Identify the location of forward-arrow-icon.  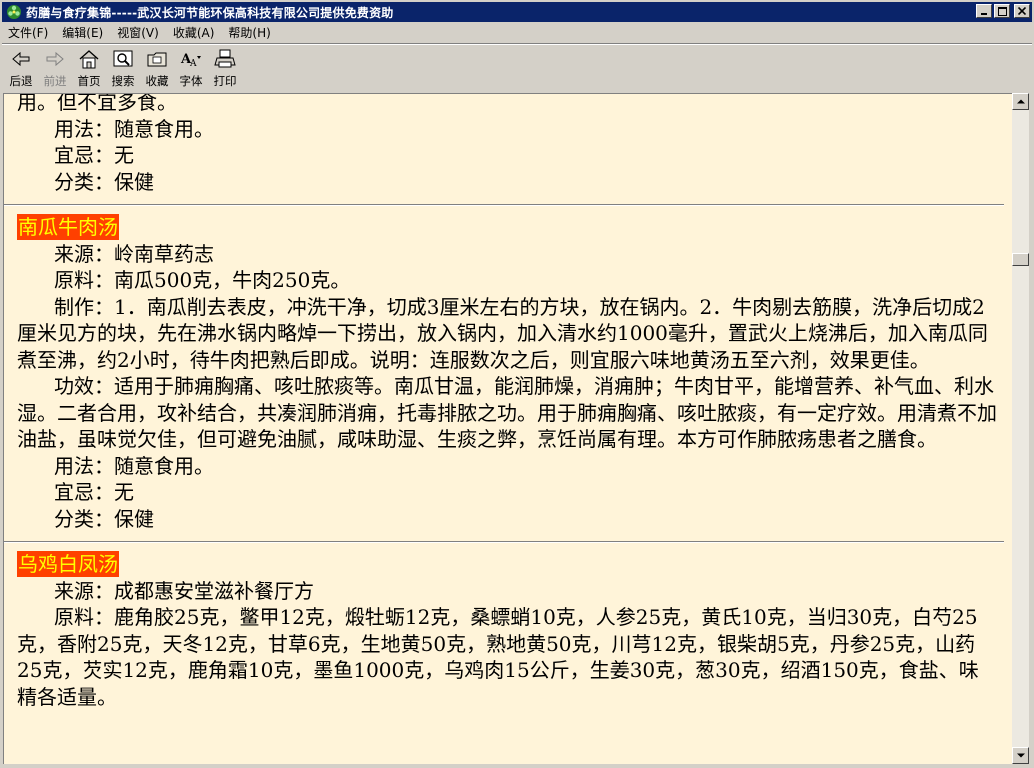
(55, 59).